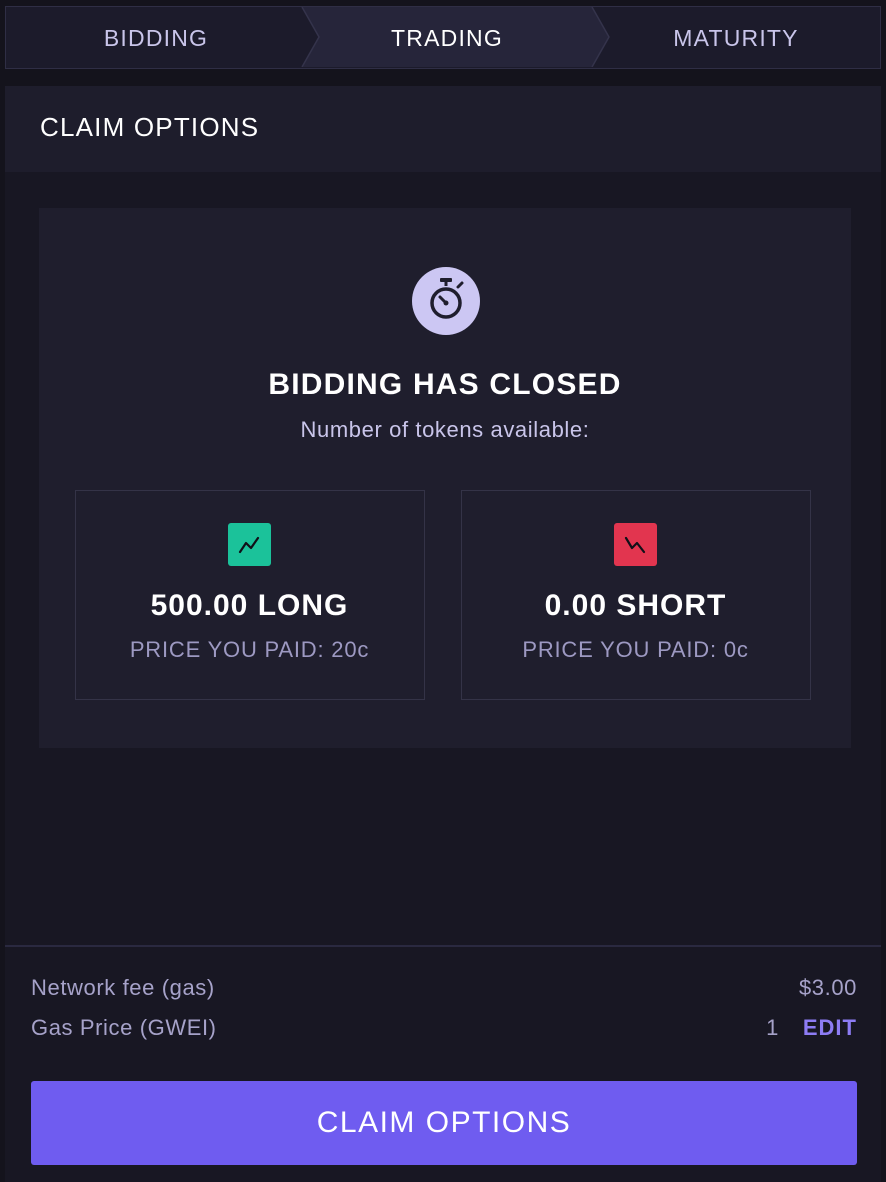 The height and width of the screenshot is (1182, 886). Describe the element at coordinates (635, 544) in the screenshot. I see `trend-down-icon` at that location.